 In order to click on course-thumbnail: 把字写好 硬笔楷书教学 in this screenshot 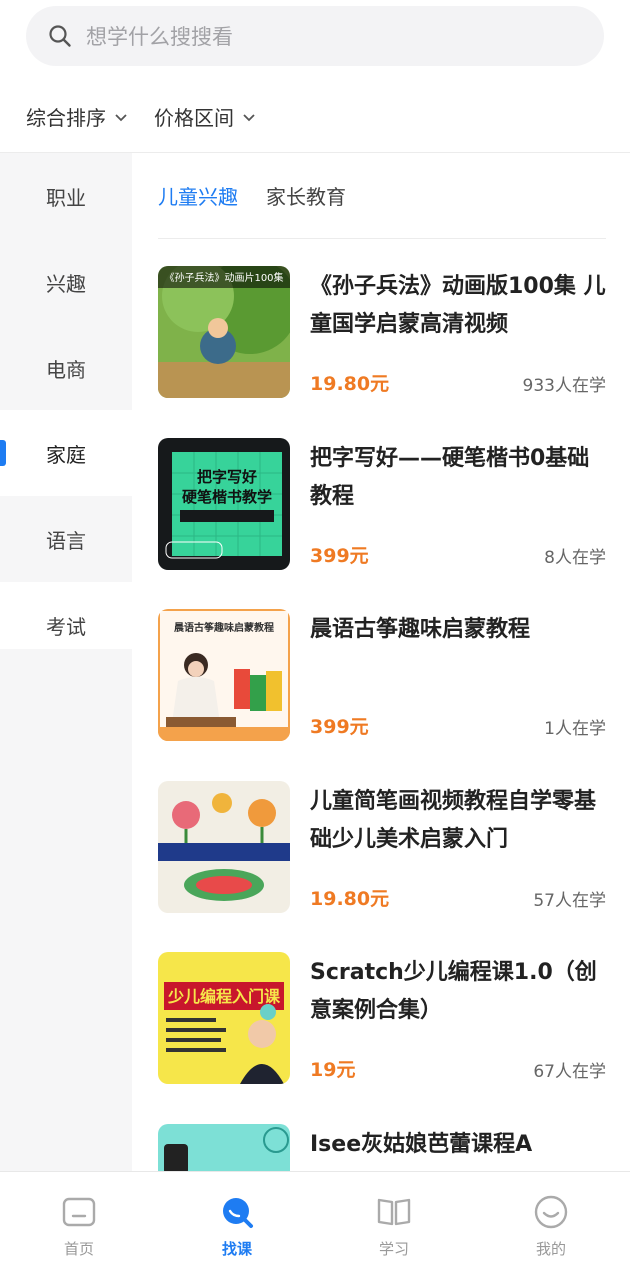, I will do `click(224, 504)`.